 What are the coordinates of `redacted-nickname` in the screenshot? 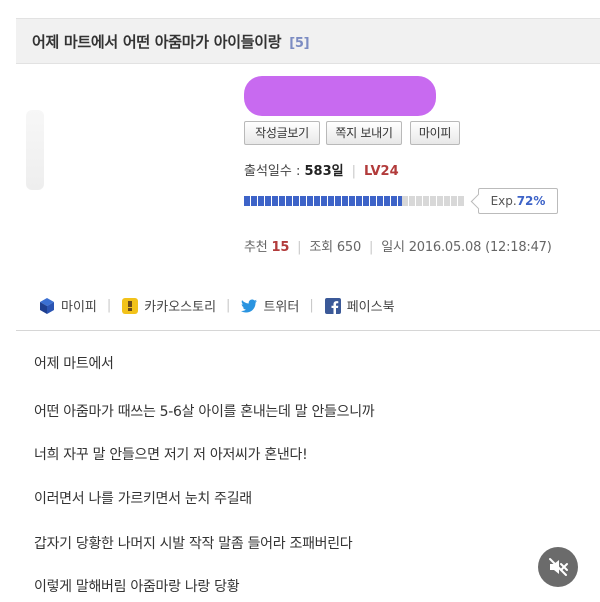 It's located at (340, 96).